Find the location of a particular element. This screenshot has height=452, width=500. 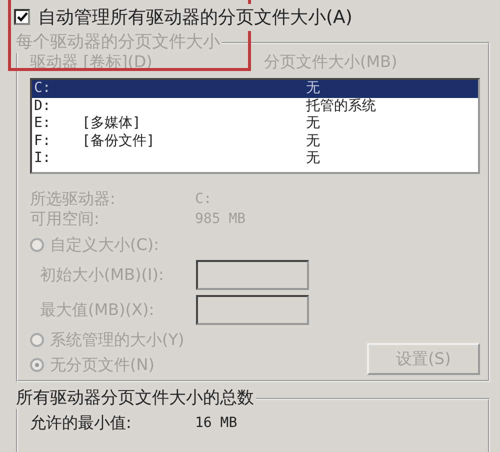

info-label: 可用空间: is located at coordinates (65, 219).